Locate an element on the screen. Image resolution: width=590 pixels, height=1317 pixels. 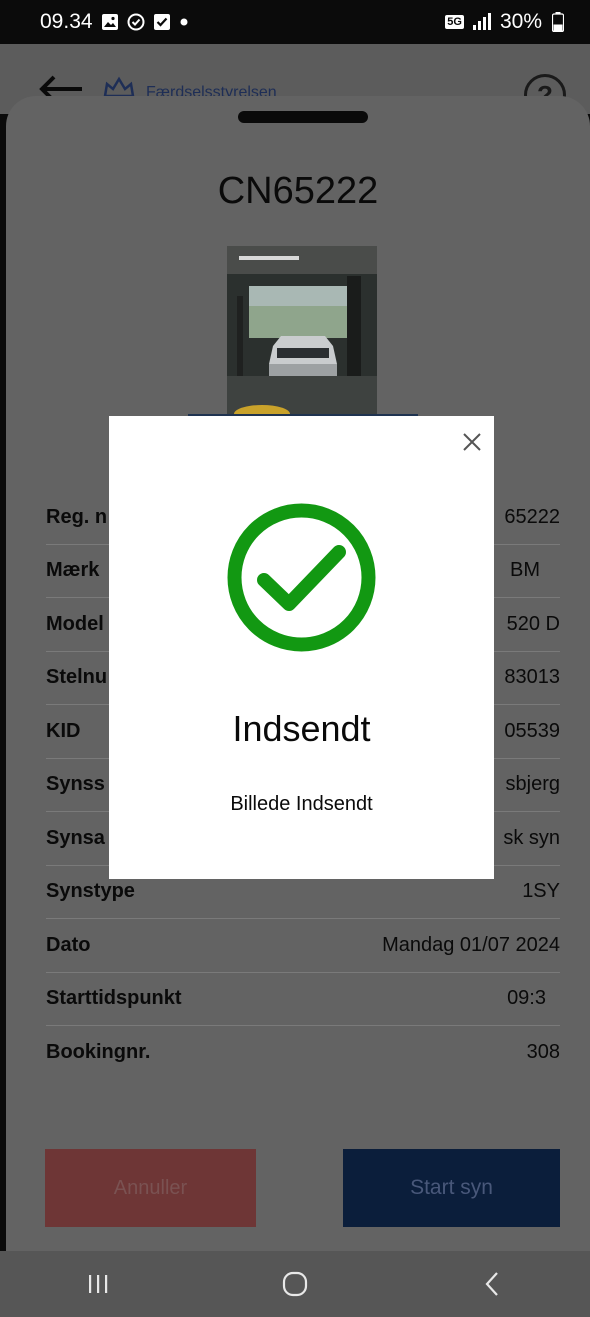
status-right: 5G 30% is located at coordinates (504, 22).